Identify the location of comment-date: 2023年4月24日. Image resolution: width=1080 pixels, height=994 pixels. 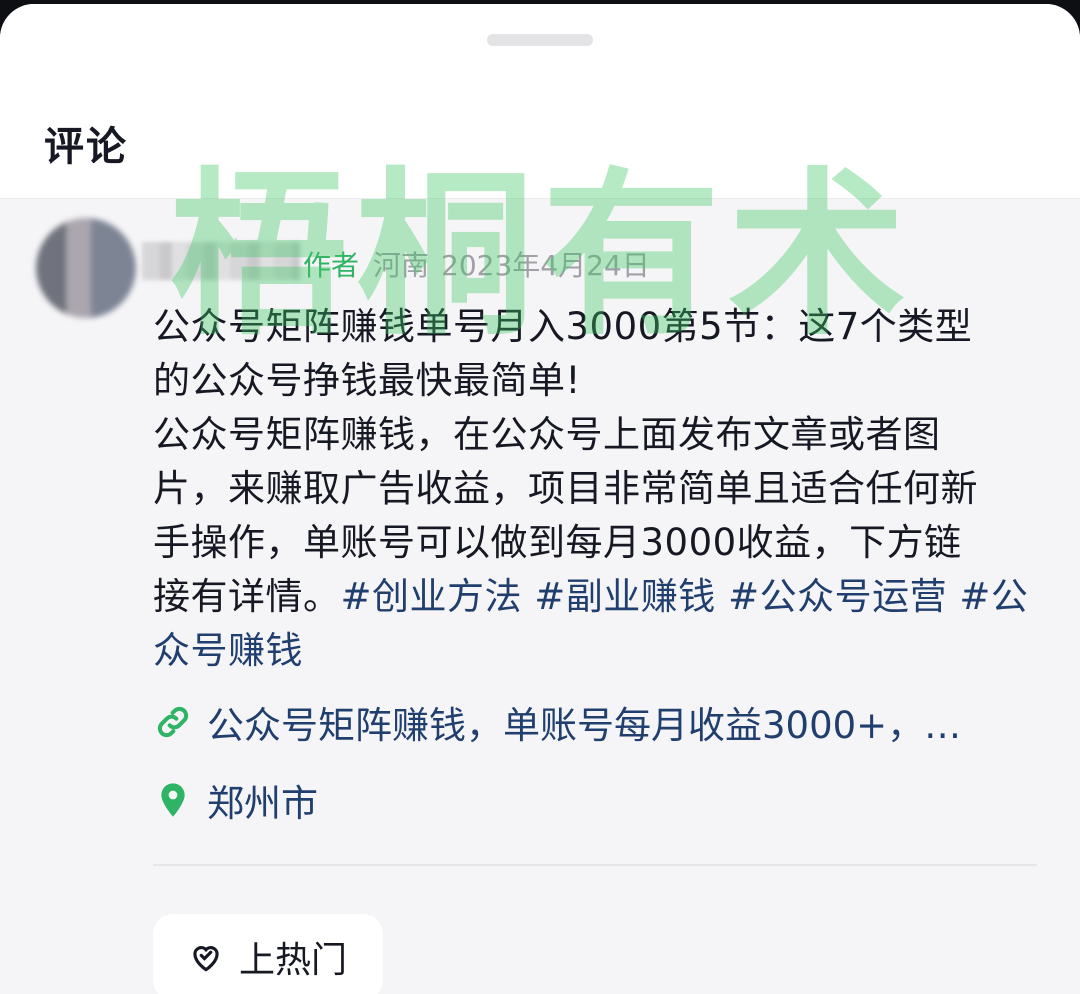
(545, 265).